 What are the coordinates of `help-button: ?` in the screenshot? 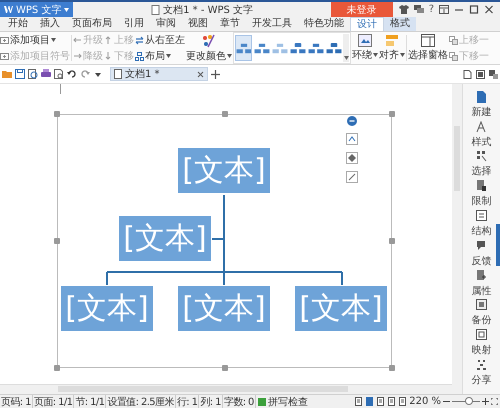 It's located at (431, 9).